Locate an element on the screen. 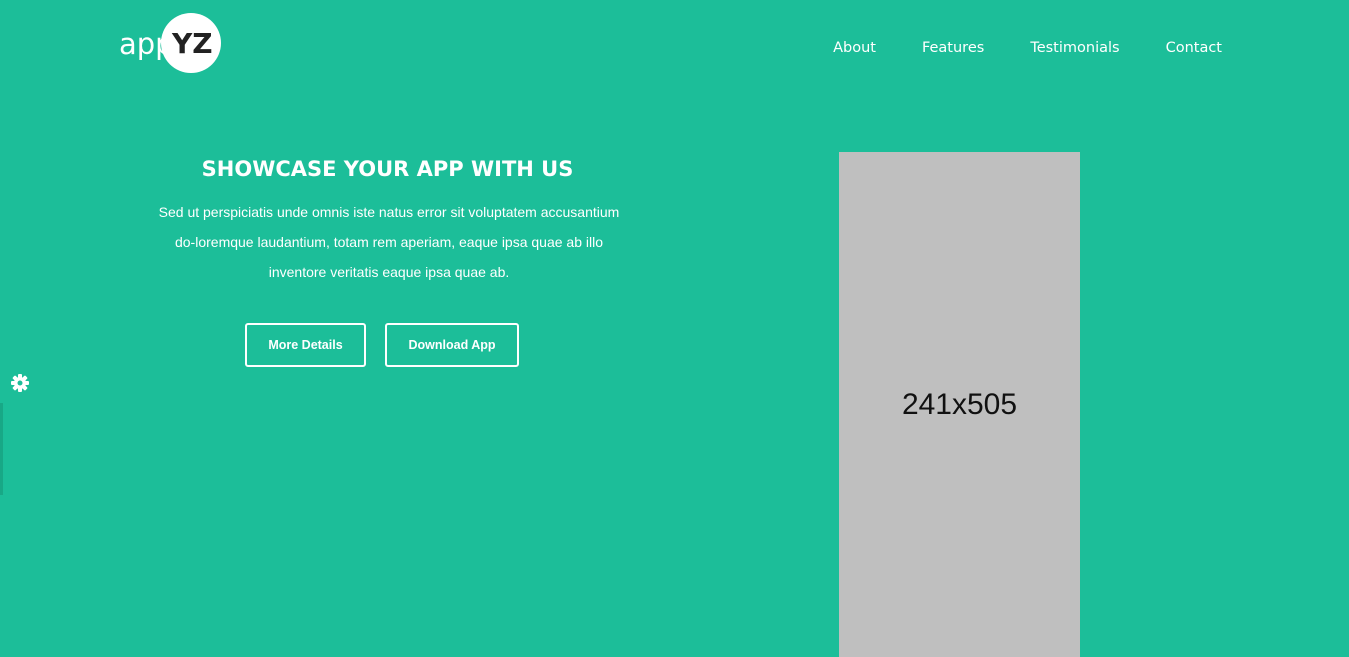 The image size is (1349, 657). nav-link-testimonials: Testimonials is located at coordinates (1051, 48).